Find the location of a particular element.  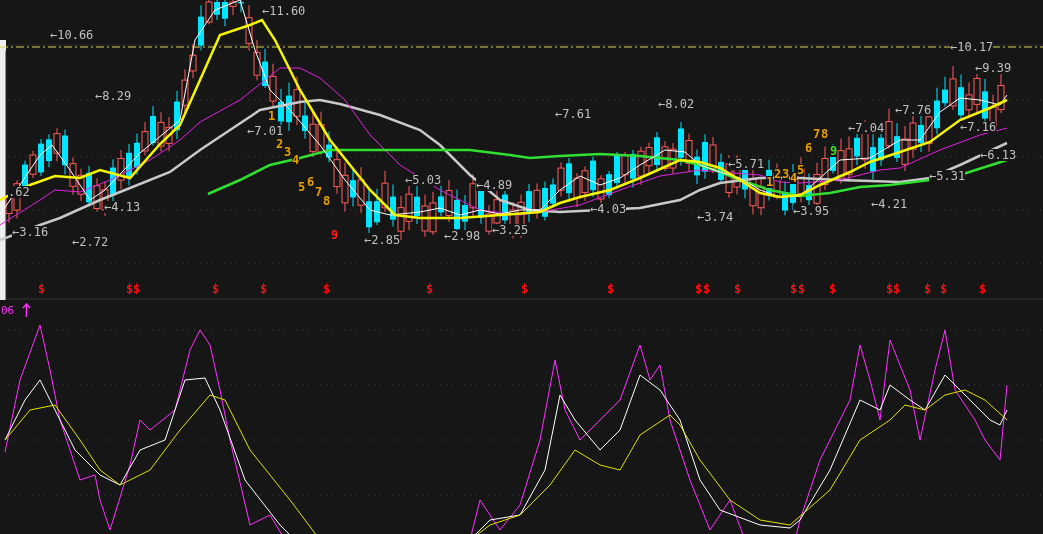

price-label: ←7.04 is located at coordinates (866, 128).